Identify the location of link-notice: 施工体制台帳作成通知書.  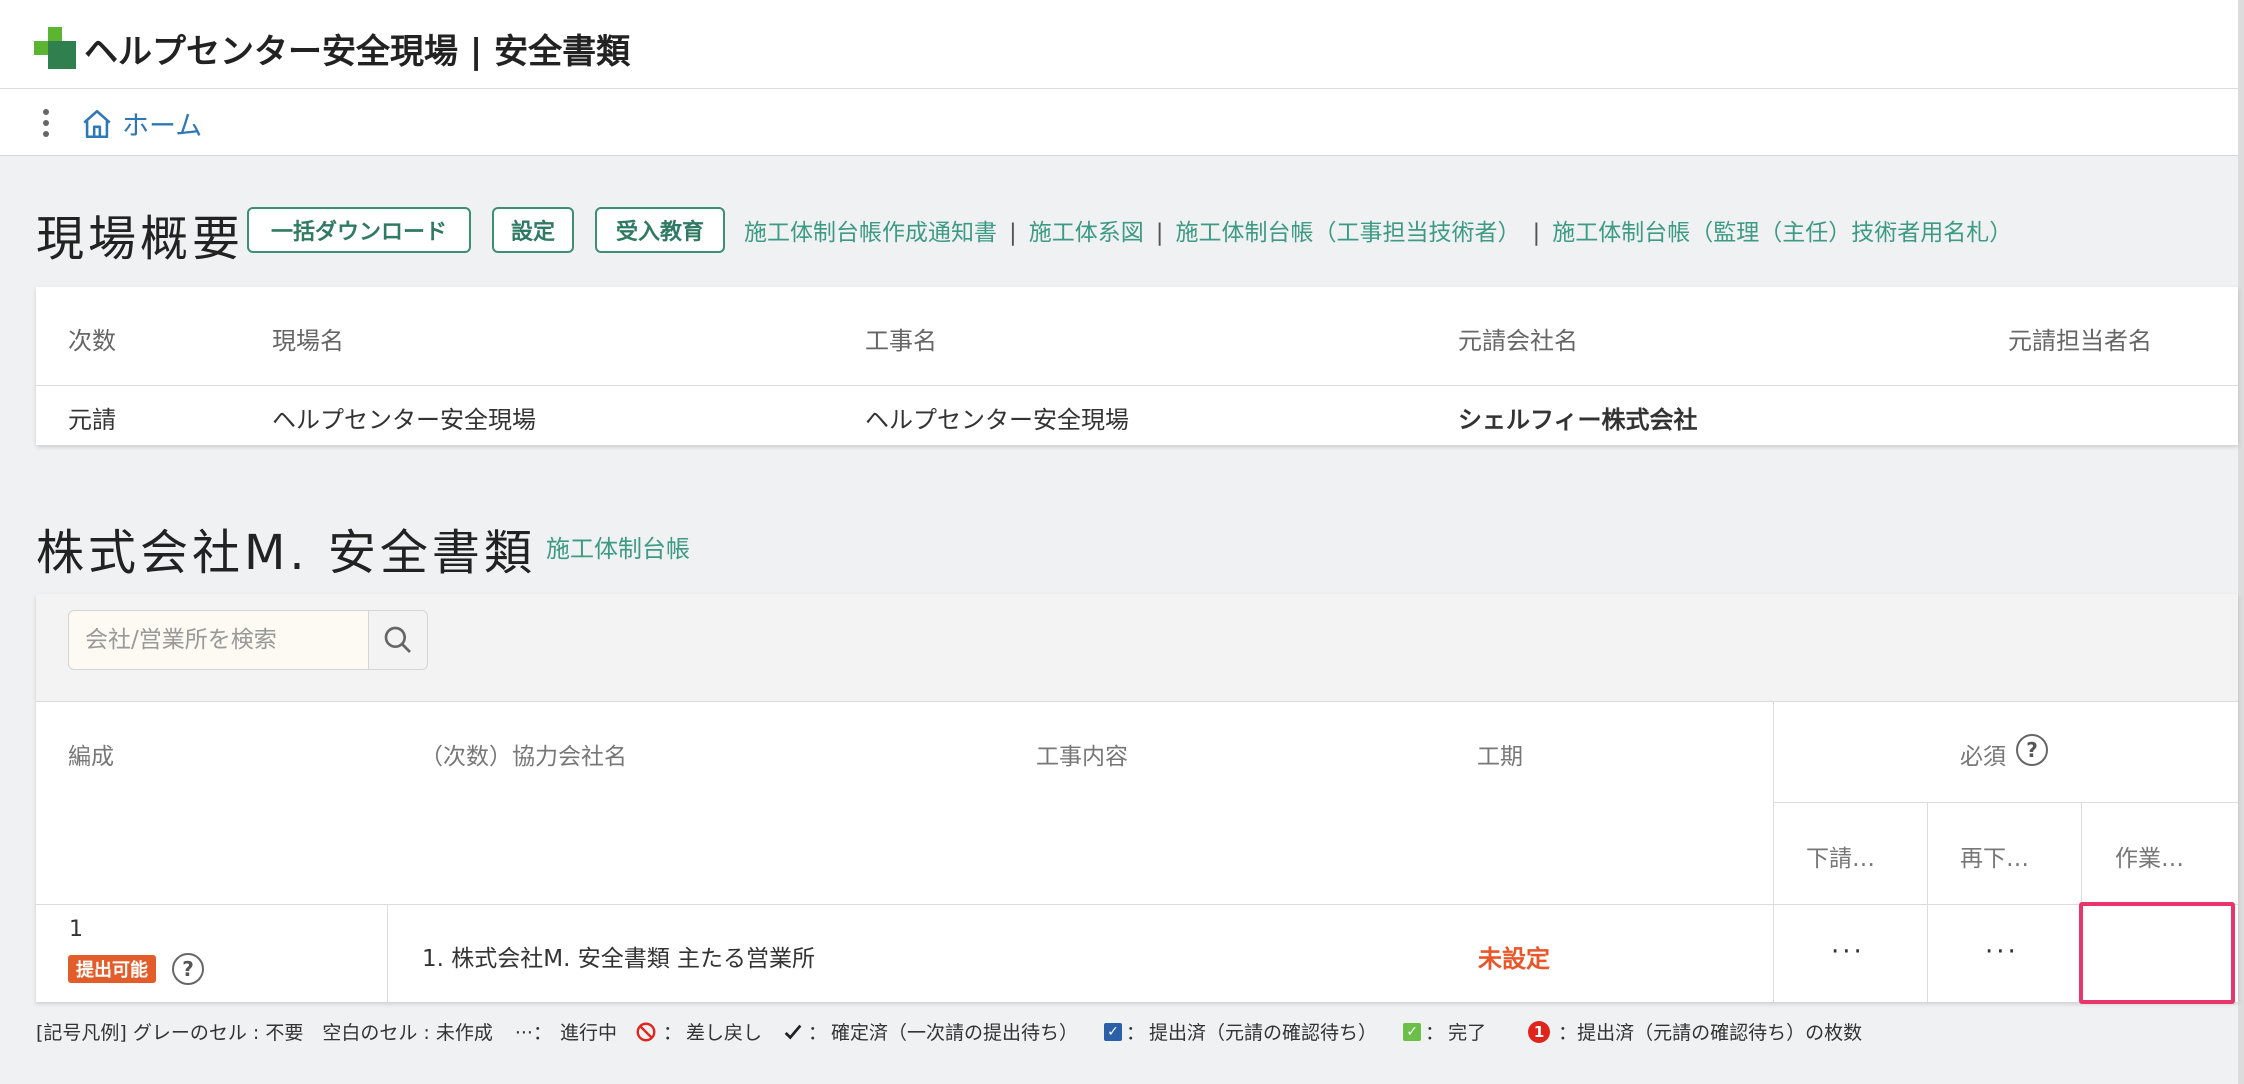
(870, 233).